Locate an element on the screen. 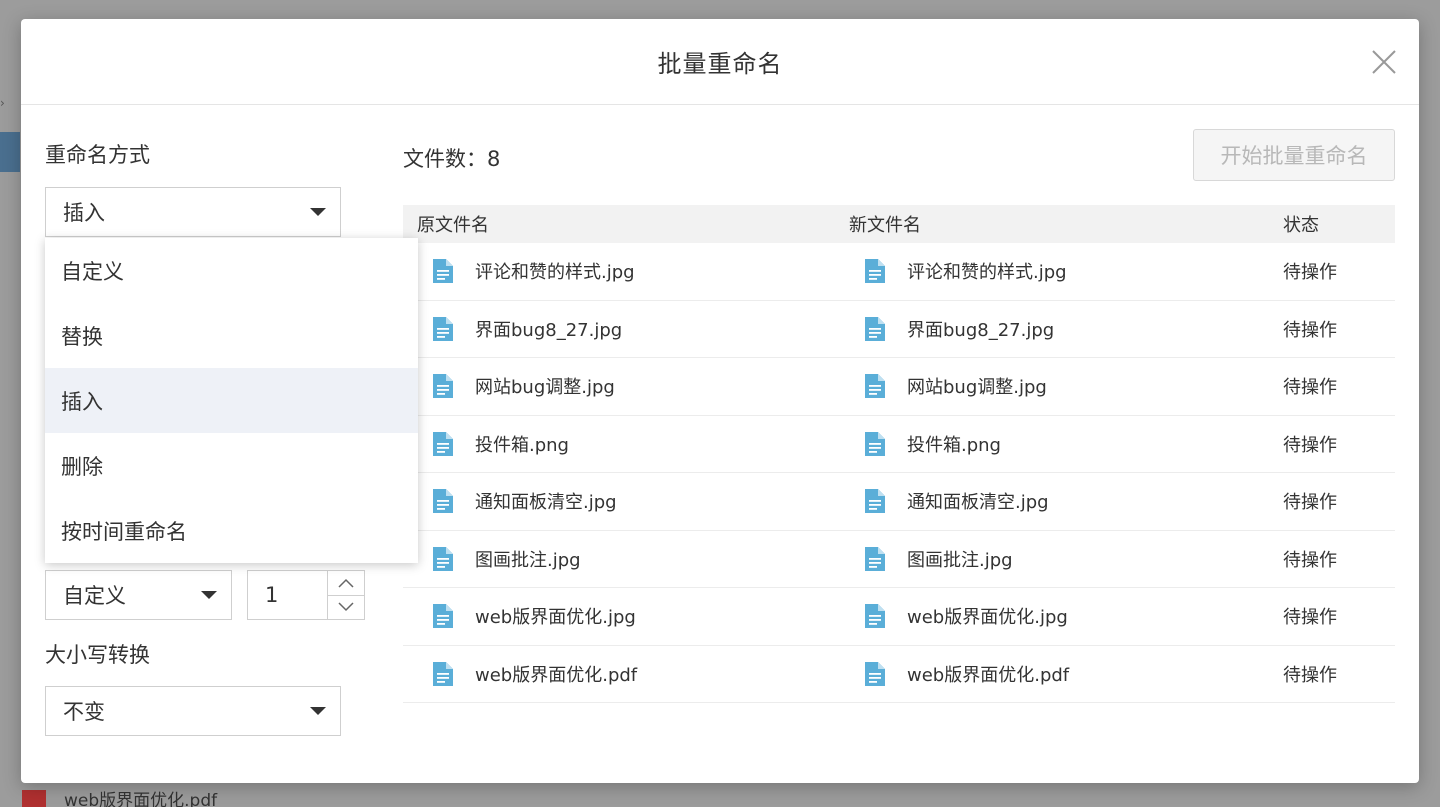 This screenshot has height=807, width=1440. original-file-name: 界面bug8_27.jpg is located at coordinates (549, 330).